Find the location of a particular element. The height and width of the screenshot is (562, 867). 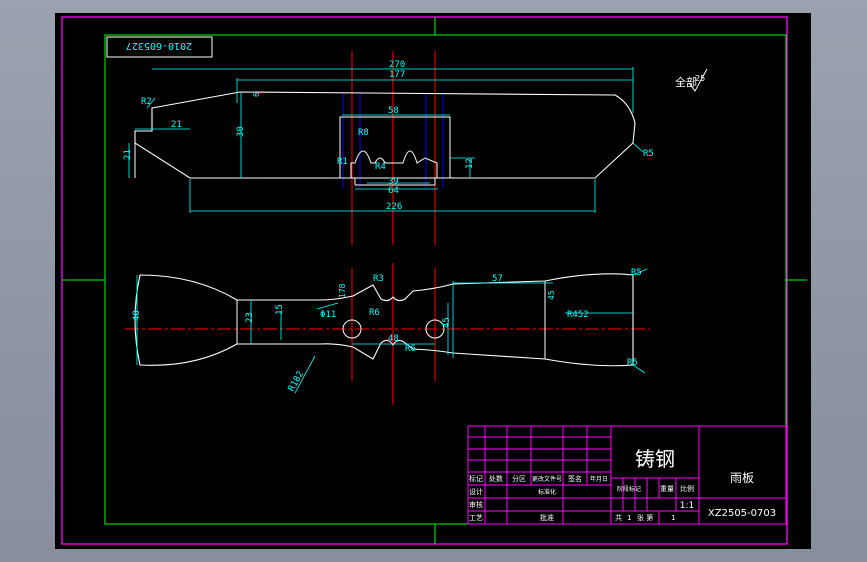

scale-label: 比例 is located at coordinates (687, 488).